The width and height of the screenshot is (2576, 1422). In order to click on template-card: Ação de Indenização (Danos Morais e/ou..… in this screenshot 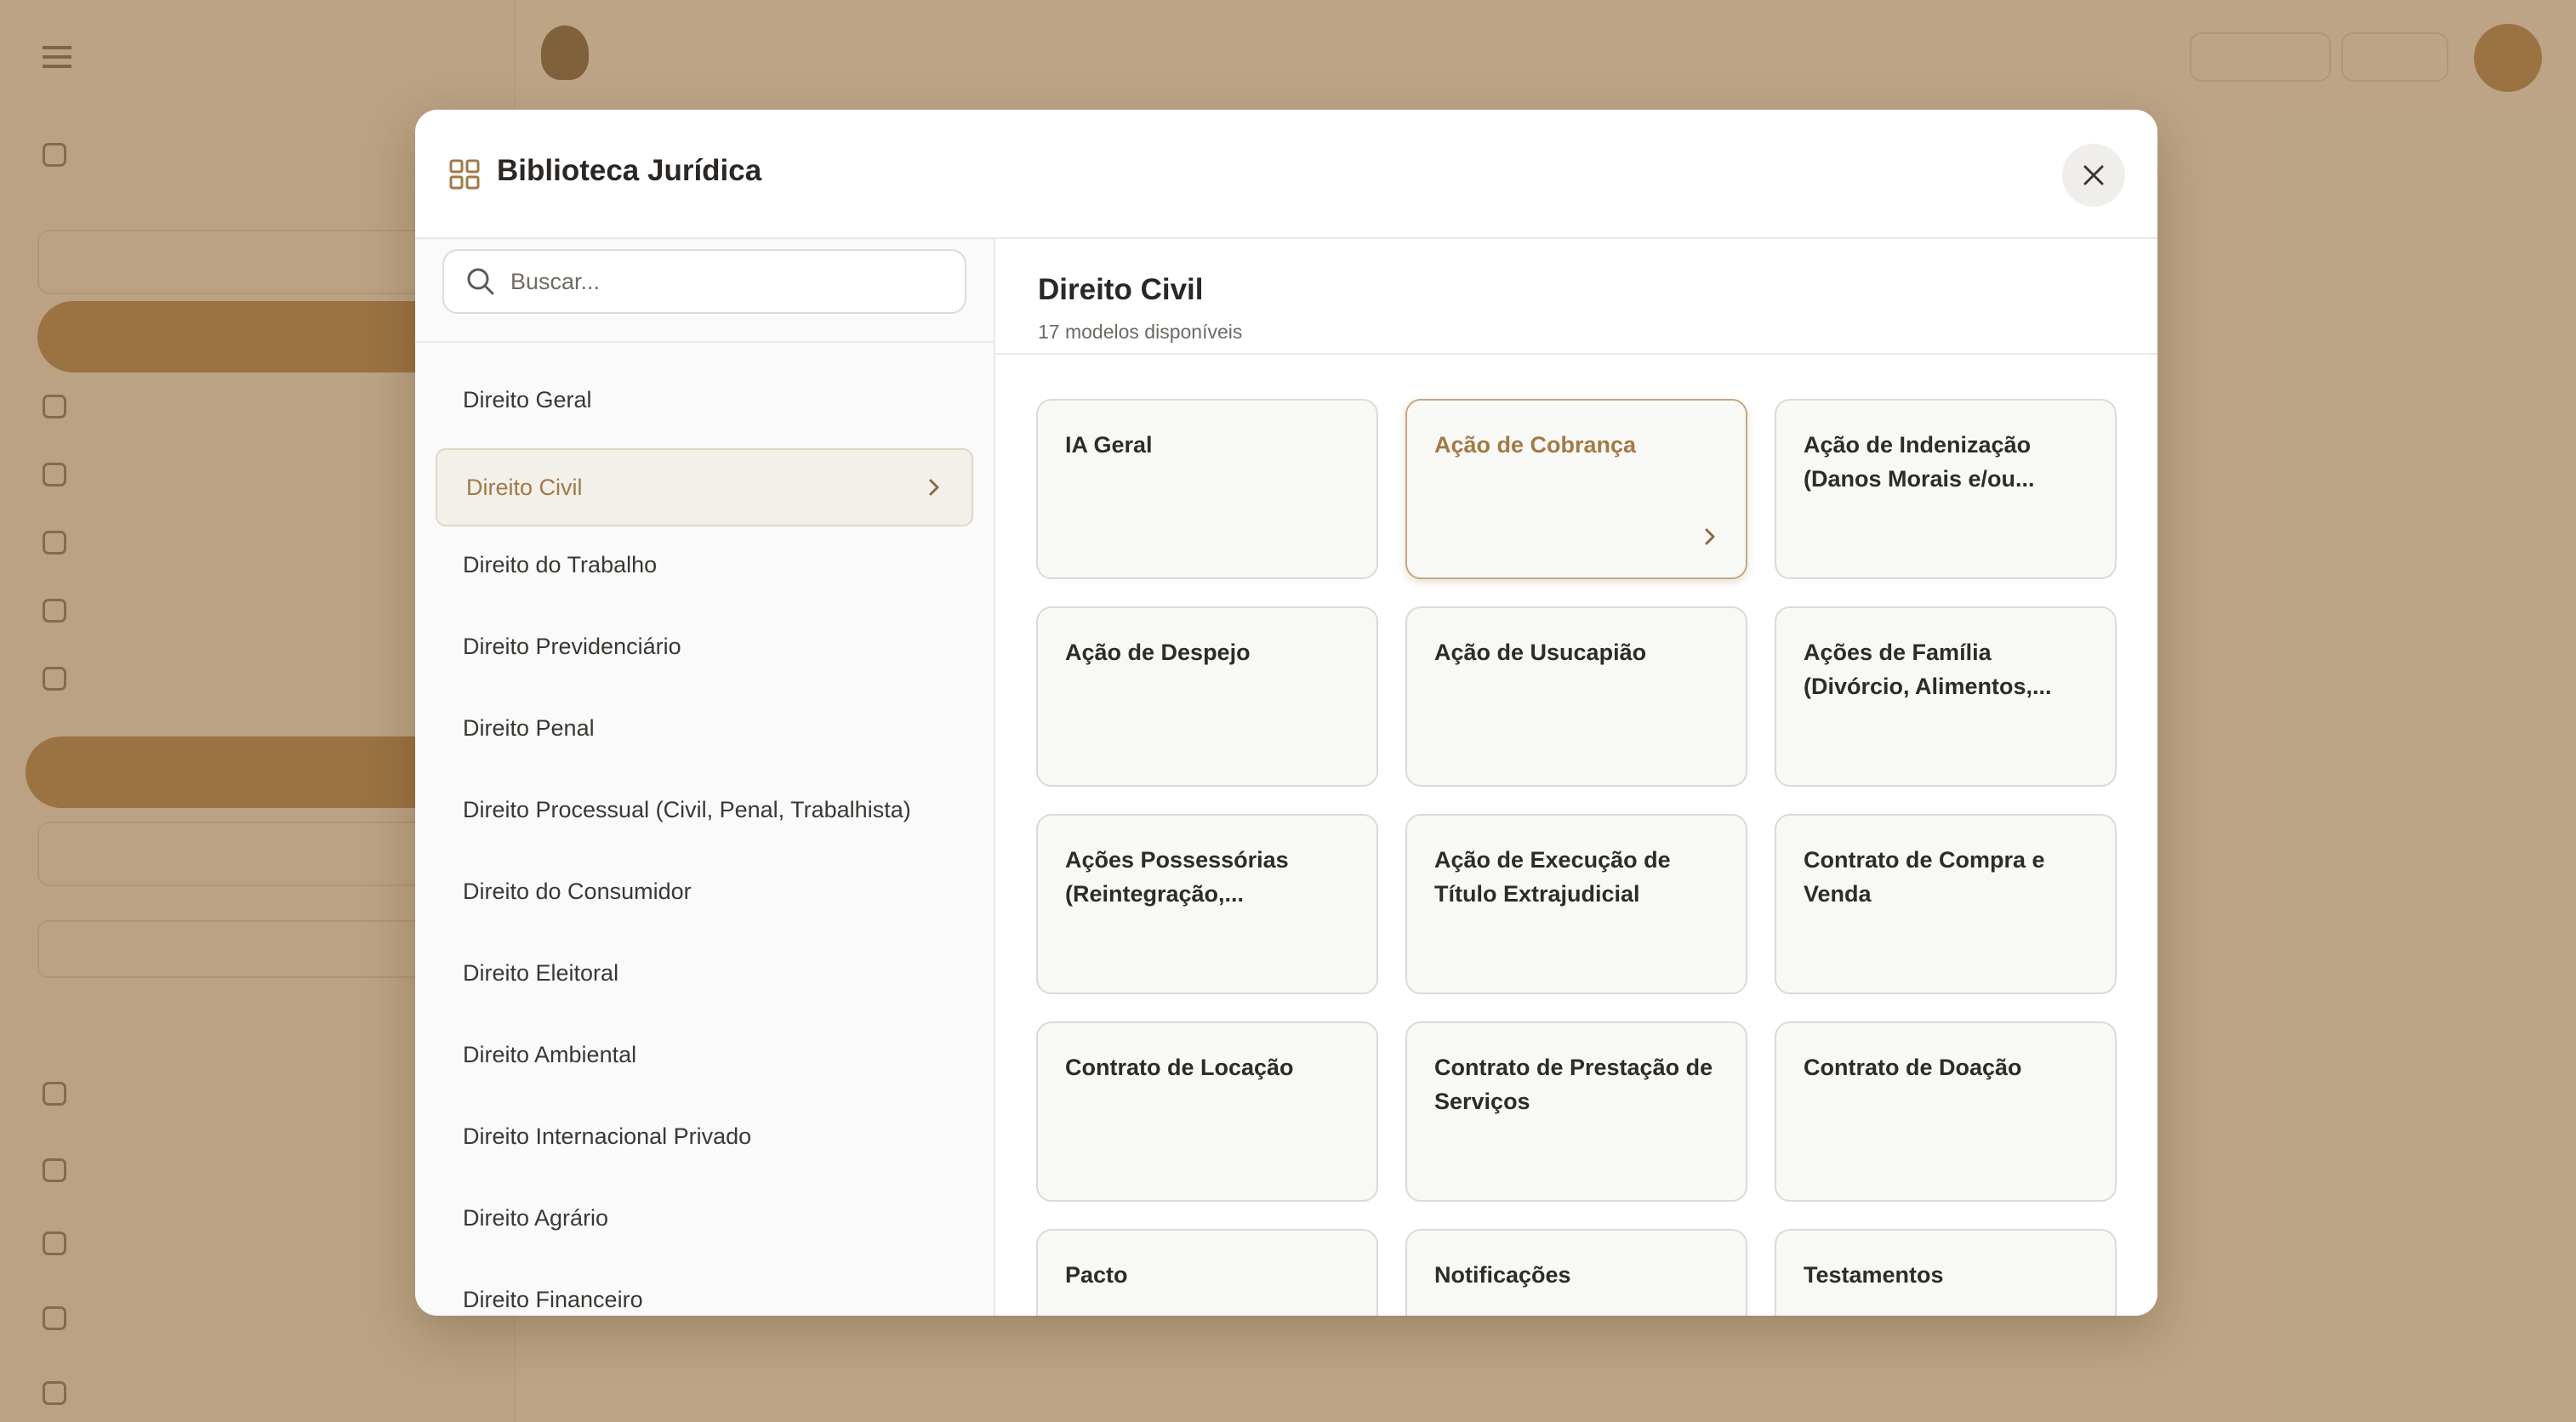, I will do `click(1946, 489)`.